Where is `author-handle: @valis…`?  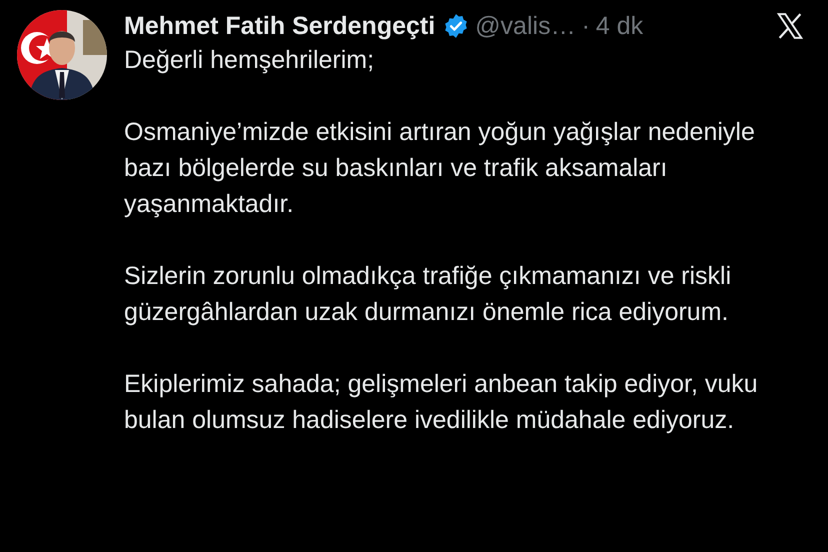
author-handle: @valis… is located at coordinates (525, 26).